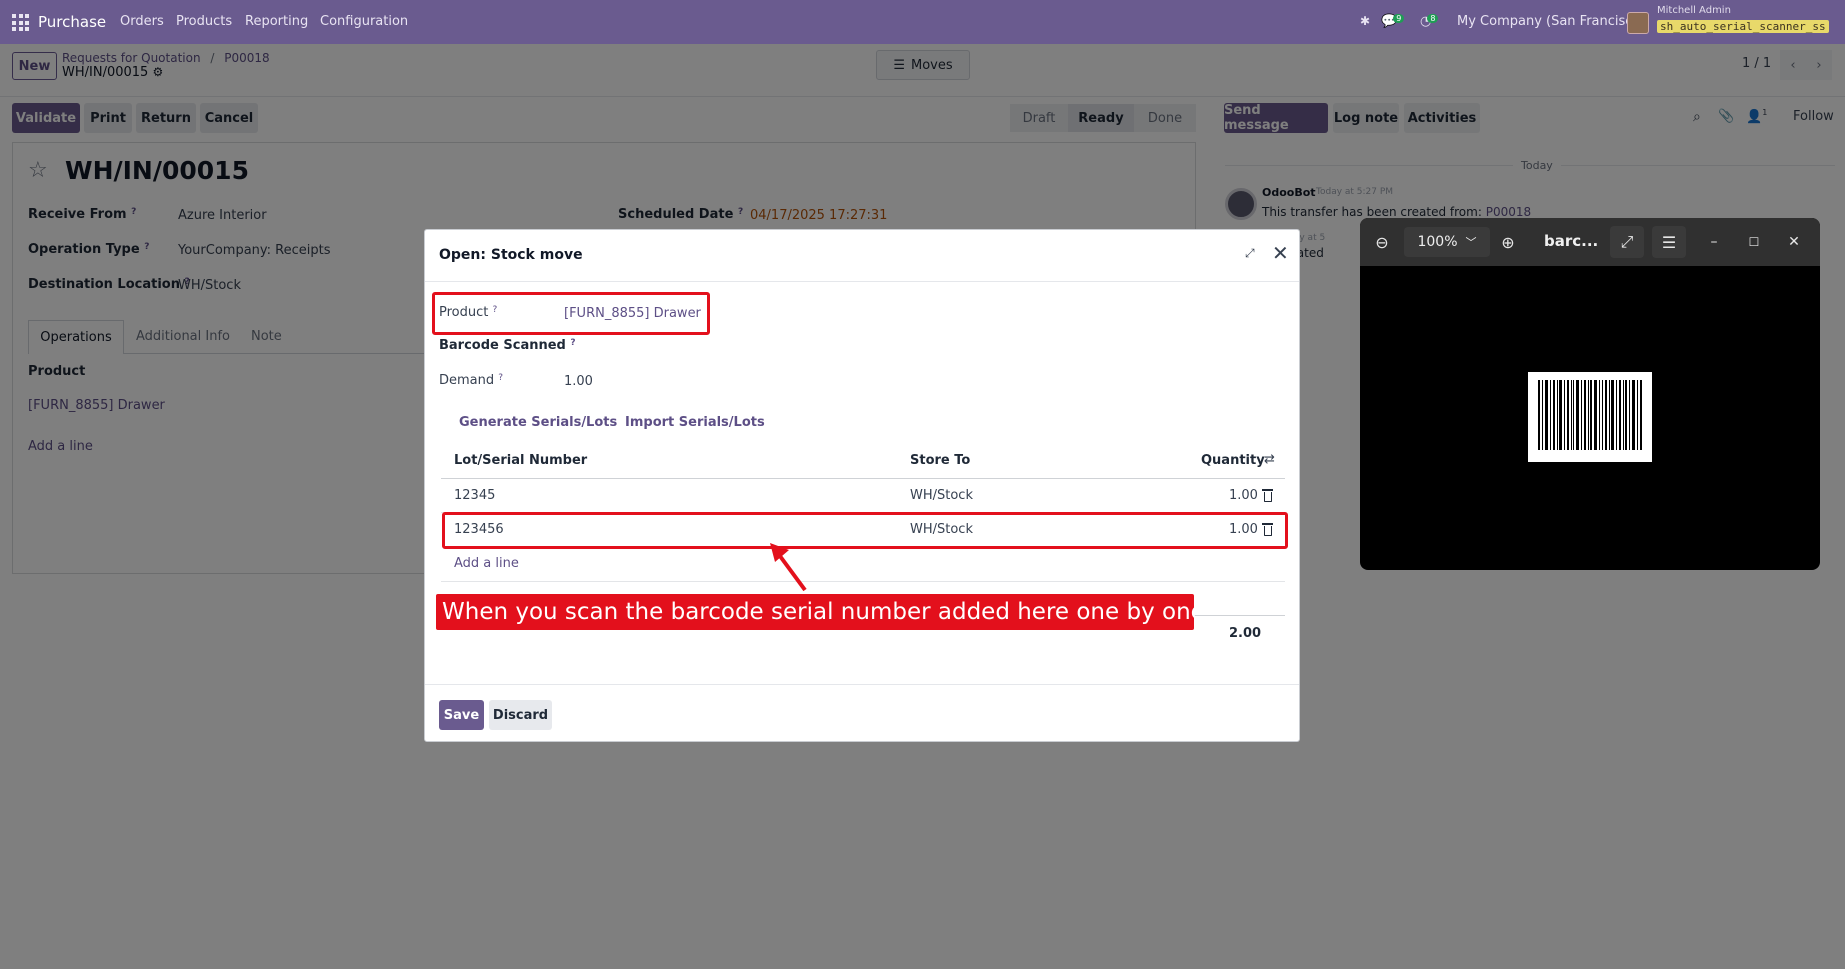 Image resolution: width=1845 pixels, height=969 pixels. What do you see at coordinates (520, 460) in the screenshot?
I see `lot-column-header: Lot/Serial Number` at bounding box center [520, 460].